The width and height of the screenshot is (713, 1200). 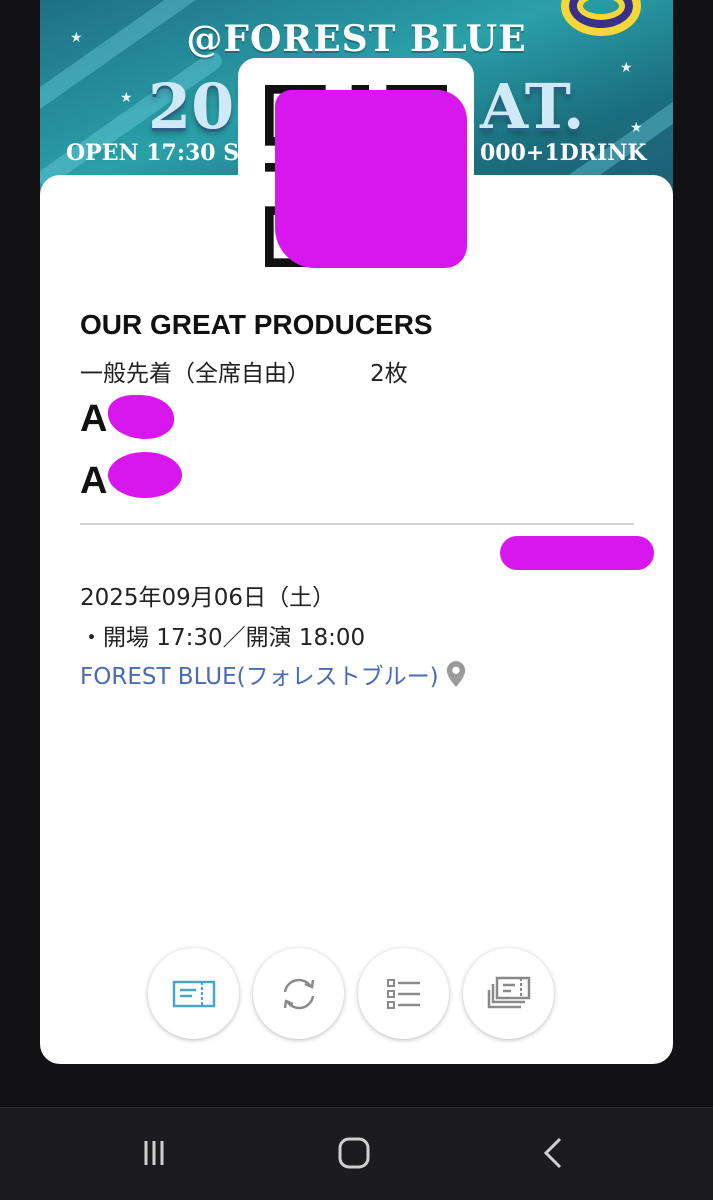 I want to click on back-button, so click(x=554, y=1153).